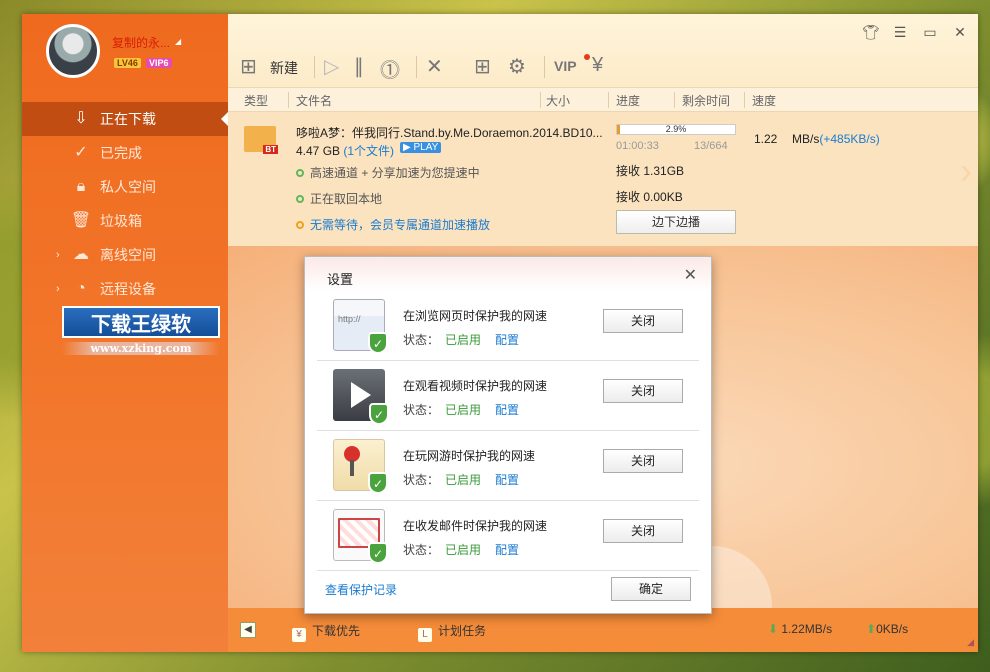  Describe the element at coordinates (930, 32) in the screenshot. I see `maximize-icon: ▭` at that location.